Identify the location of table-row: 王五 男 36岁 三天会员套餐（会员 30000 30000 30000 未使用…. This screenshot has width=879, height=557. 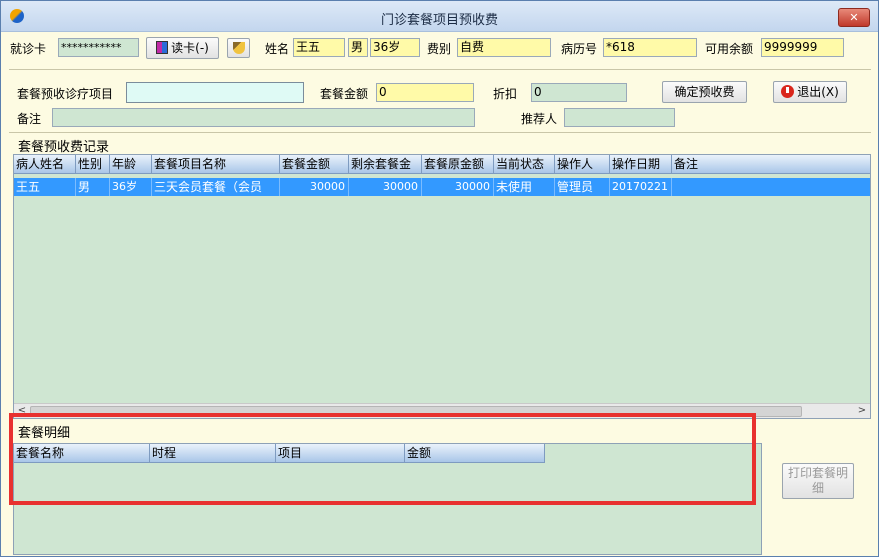
(442, 187).